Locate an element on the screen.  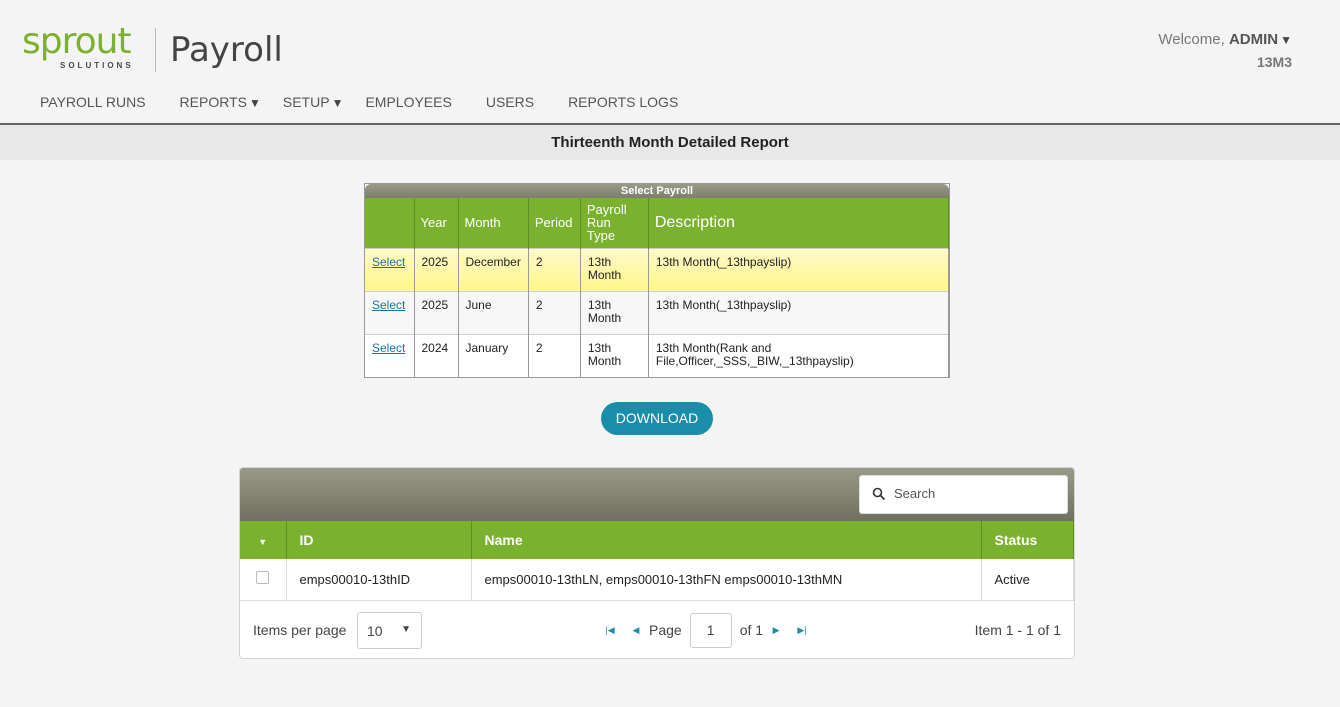
search-box is located at coordinates (963, 494).